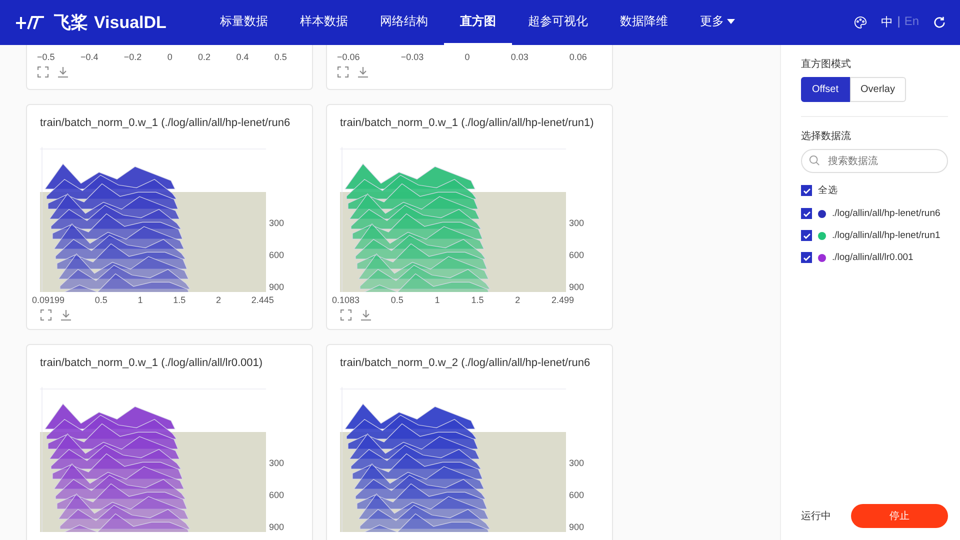  What do you see at coordinates (71, 23) in the screenshot?
I see `brand-name: 飞桨` at bounding box center [71, 23].